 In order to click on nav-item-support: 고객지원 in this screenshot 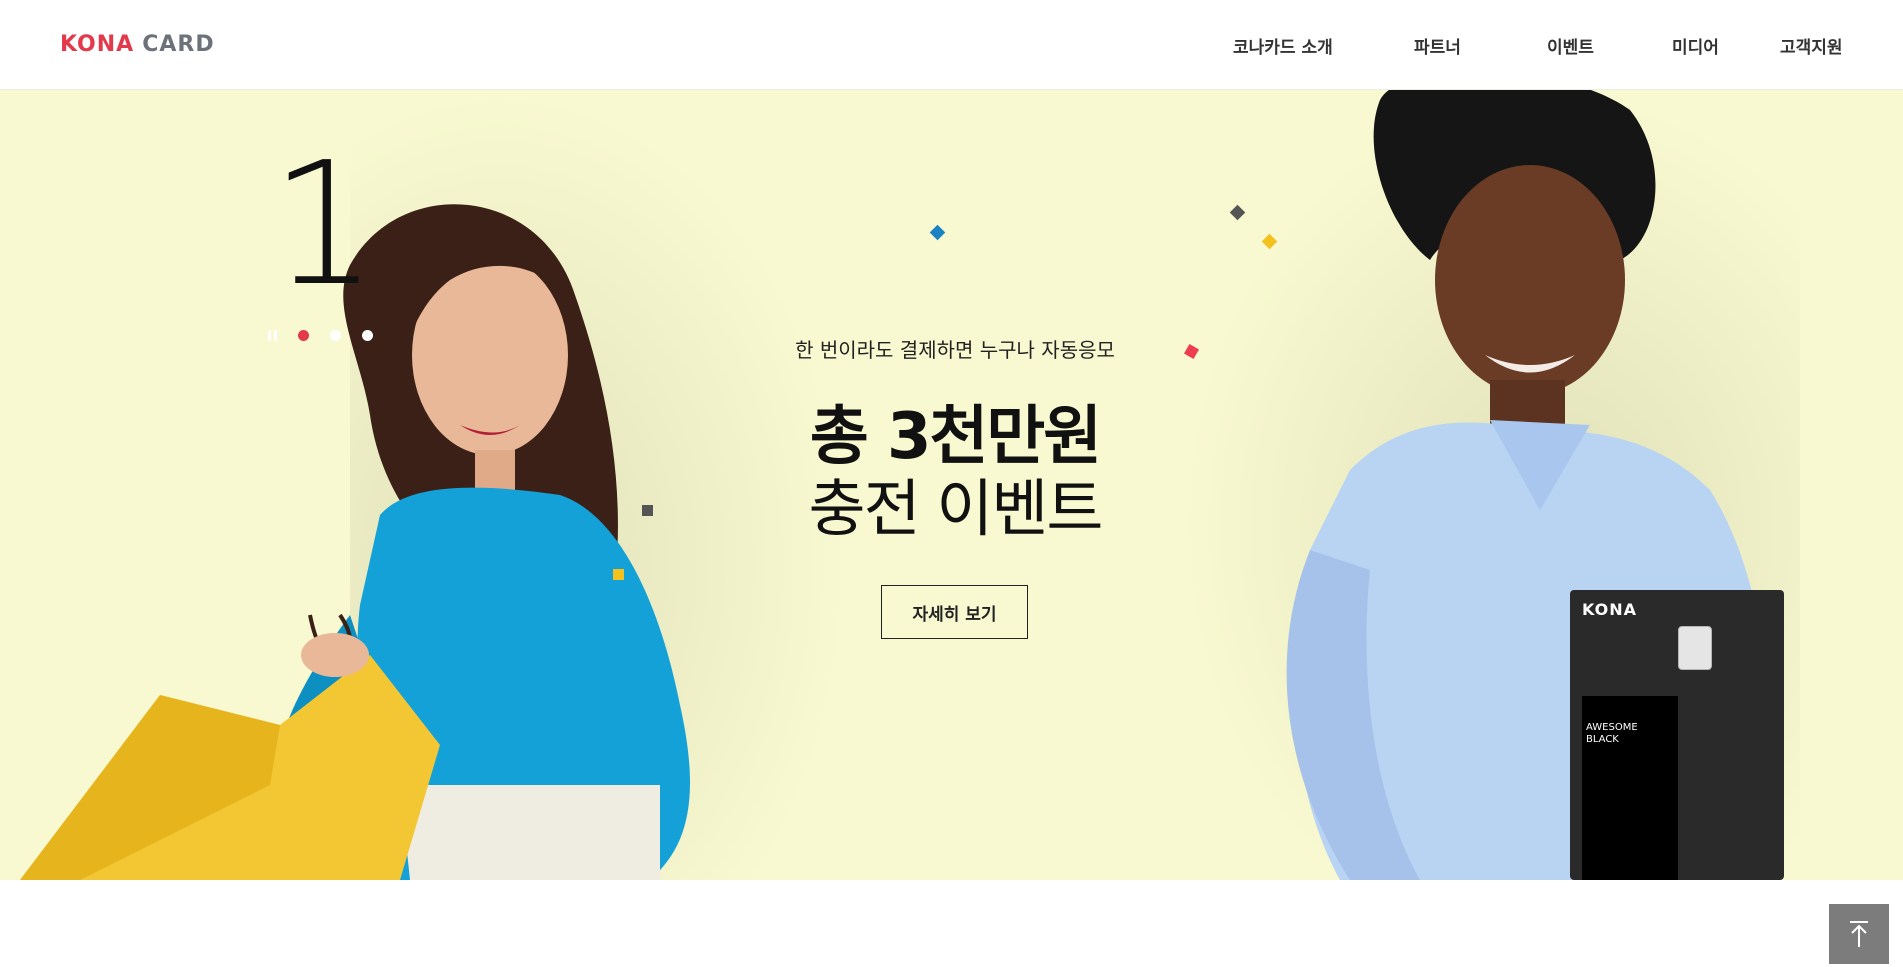, I will do `click(1811, 45)`.